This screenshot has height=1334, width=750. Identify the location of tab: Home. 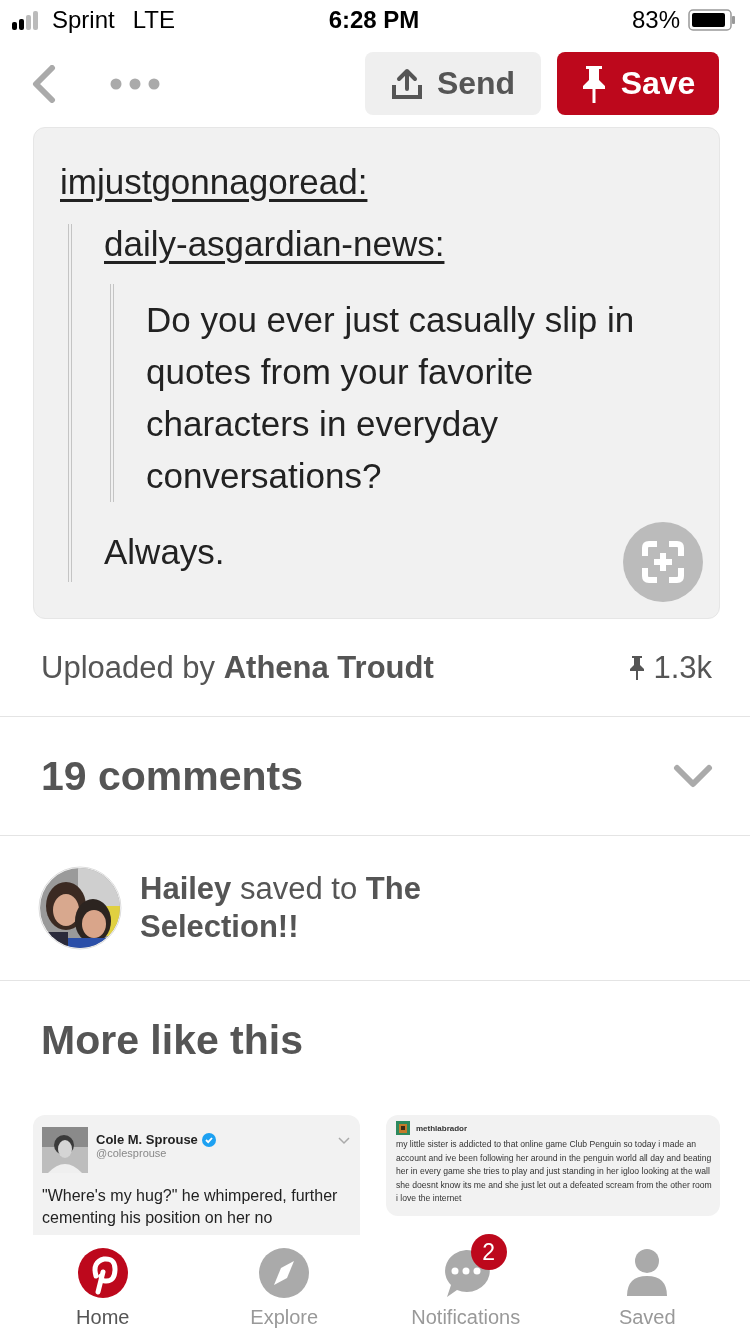
(102, 1285).